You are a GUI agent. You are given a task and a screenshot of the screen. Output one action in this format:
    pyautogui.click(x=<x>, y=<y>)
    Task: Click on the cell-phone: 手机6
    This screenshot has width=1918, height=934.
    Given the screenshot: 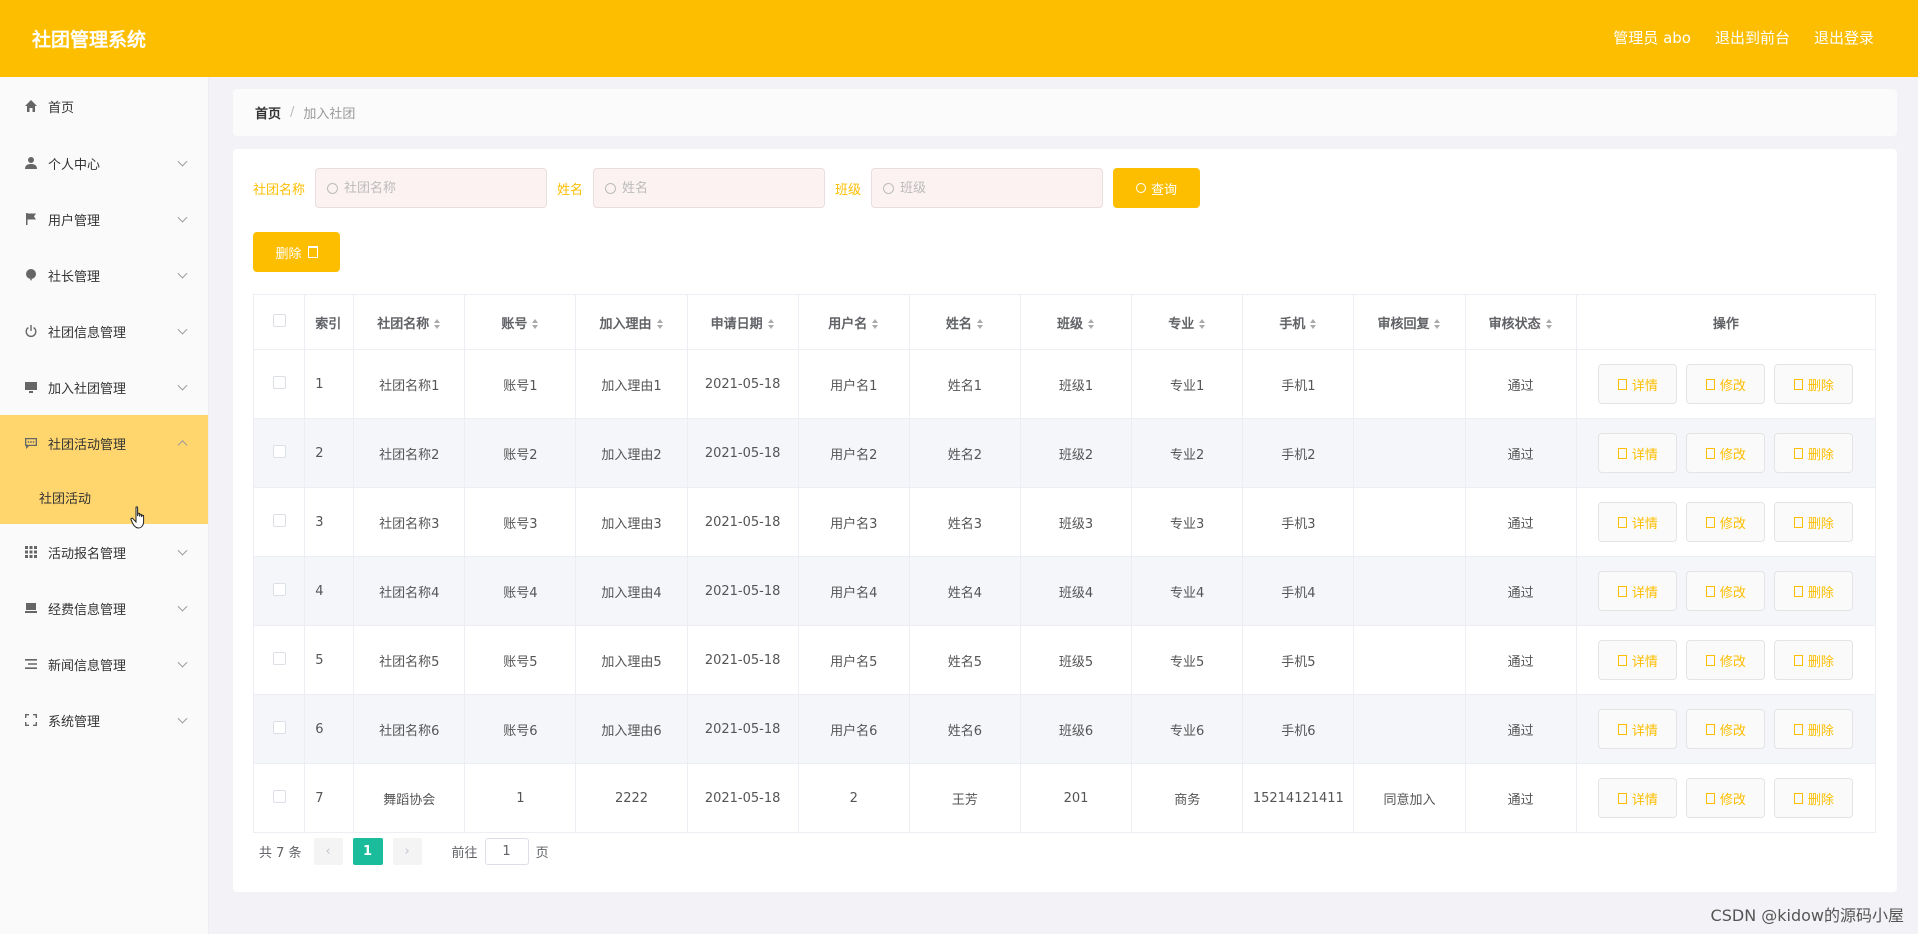 What is the action you would take?
    pyautogui.click(x=1298, y=729)
    